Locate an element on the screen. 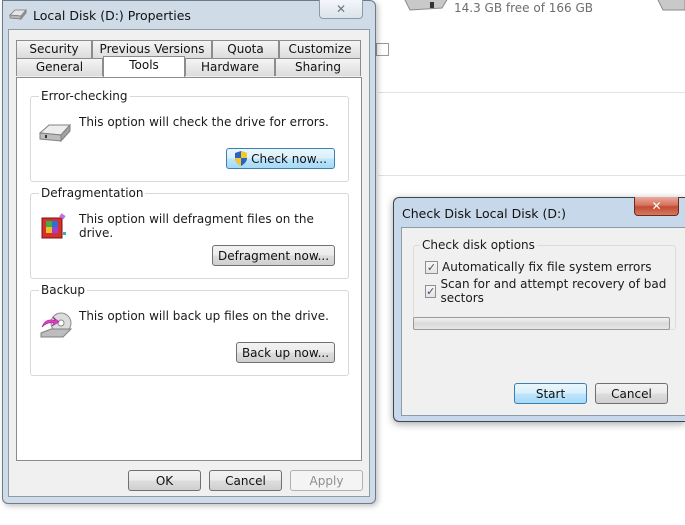 Image resolution: width=685 pixels, height=525 pixels. scan-bad-sectors-checkbox: ✓ is located at coordinates (431, 291).